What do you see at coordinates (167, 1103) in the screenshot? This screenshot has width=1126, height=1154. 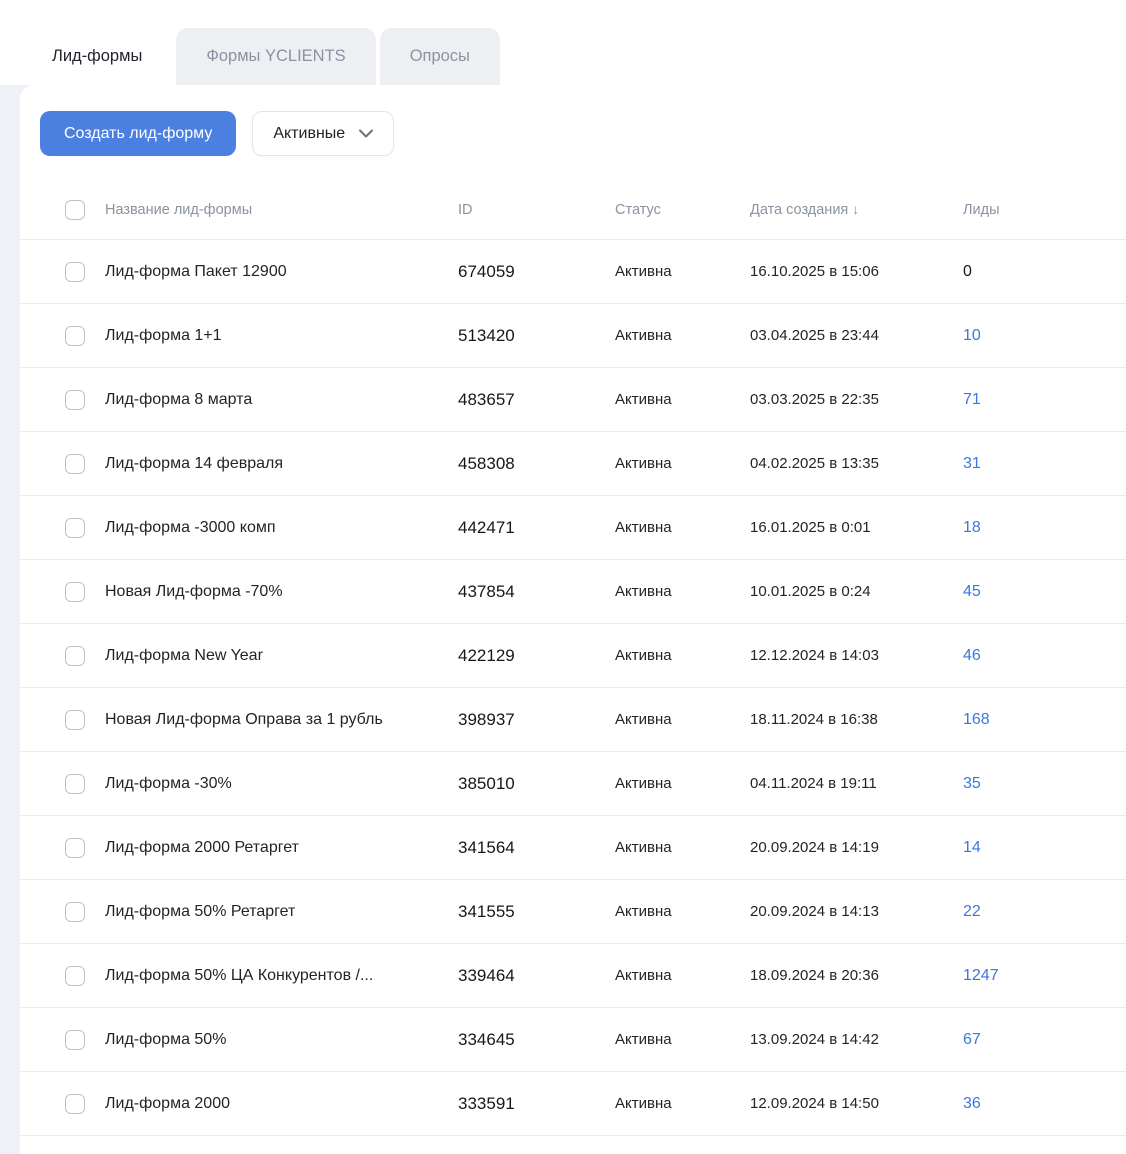 I see `lead-form-name: Лид-форма 2000` at bounding box center [167, 1103].